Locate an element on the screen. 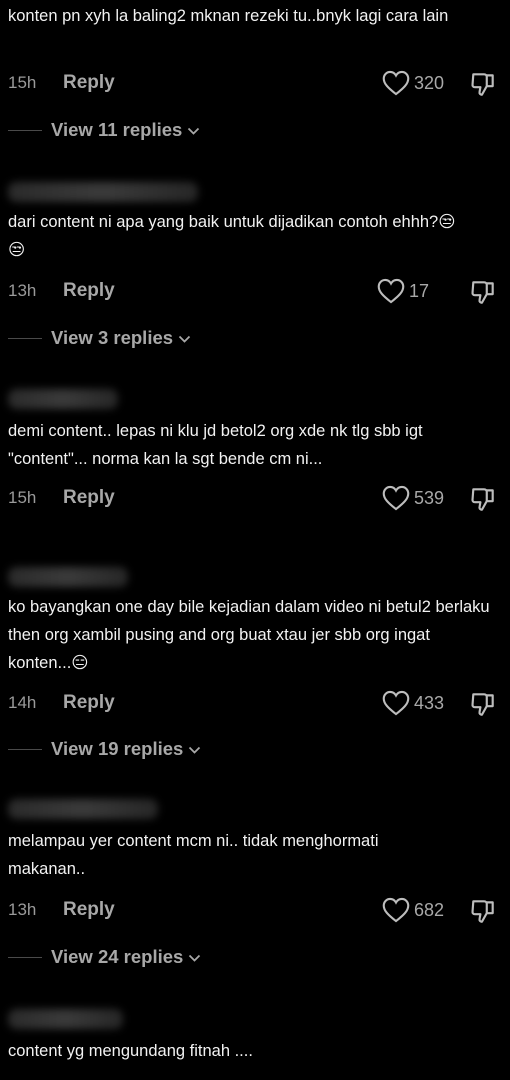 The width and height of the screenshot is (510, 1080). like-button: 539 is located at coordinates (413, 498).